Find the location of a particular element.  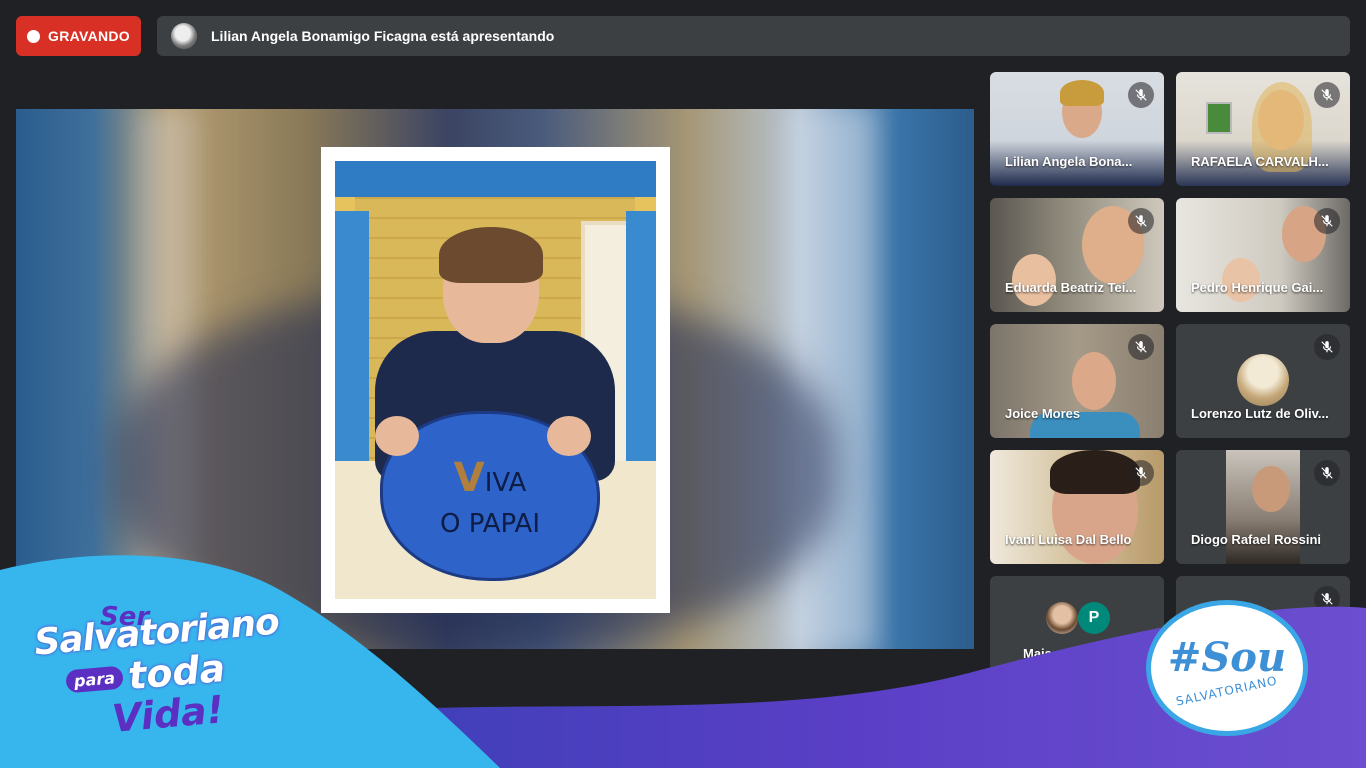

recording-dot-icon is located at coordinates (33, 36).